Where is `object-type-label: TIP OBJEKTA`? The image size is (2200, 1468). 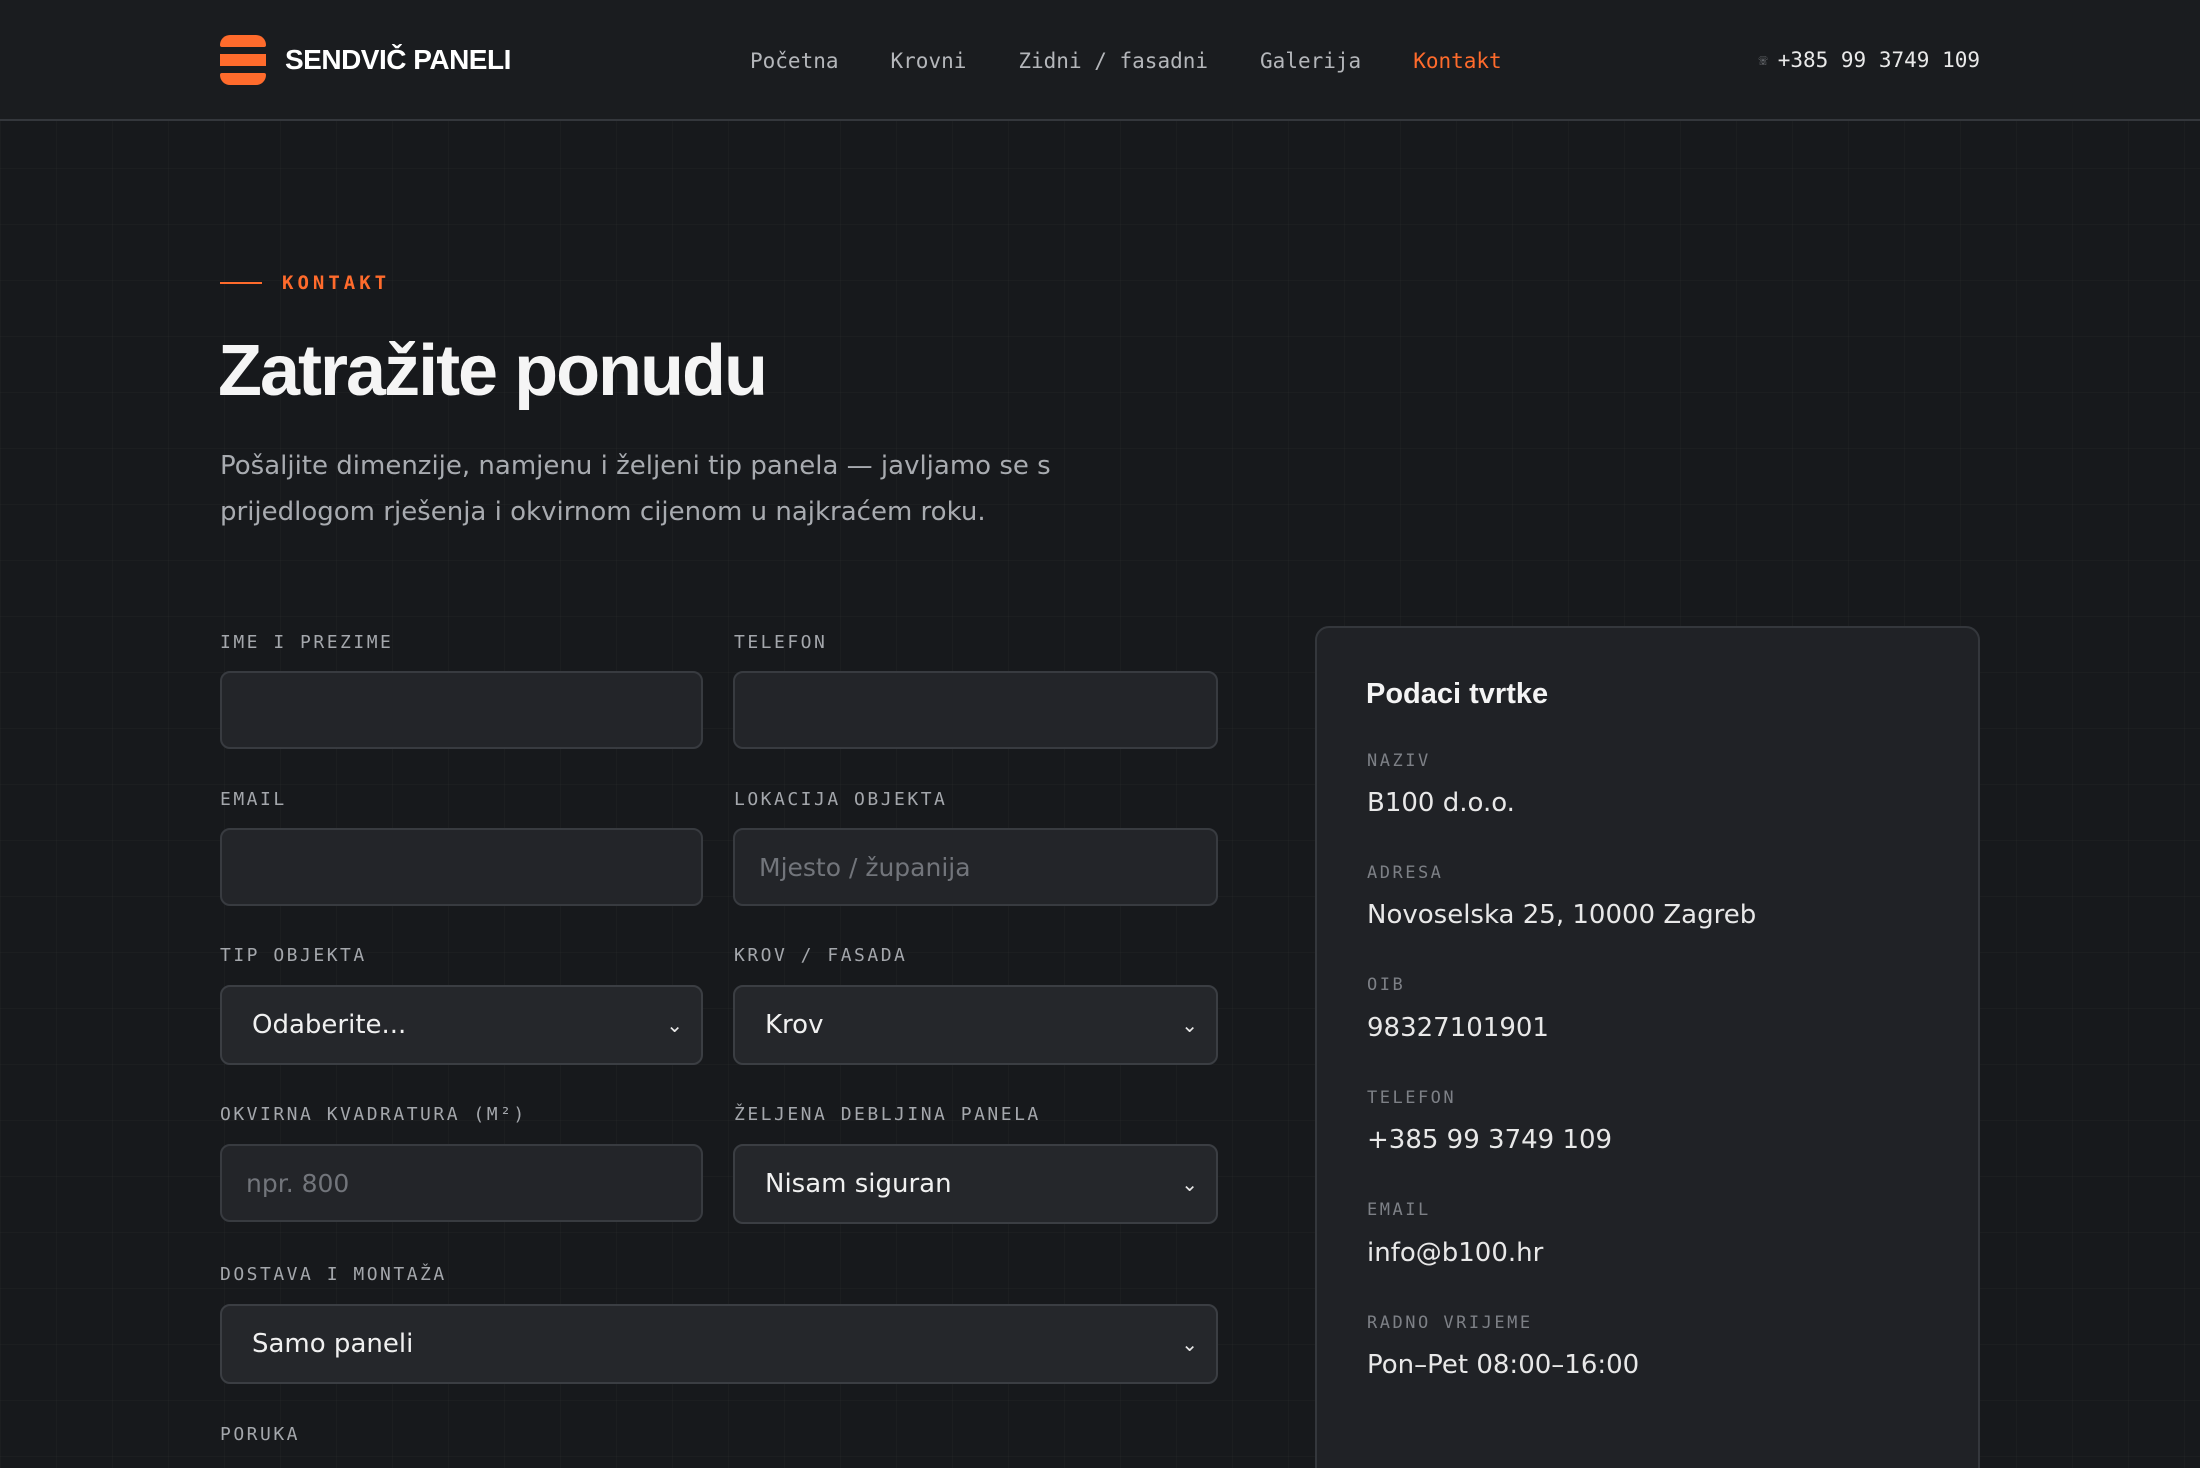 object-type-label: TIP OBJEKTA is located at coordinates (293, 955).